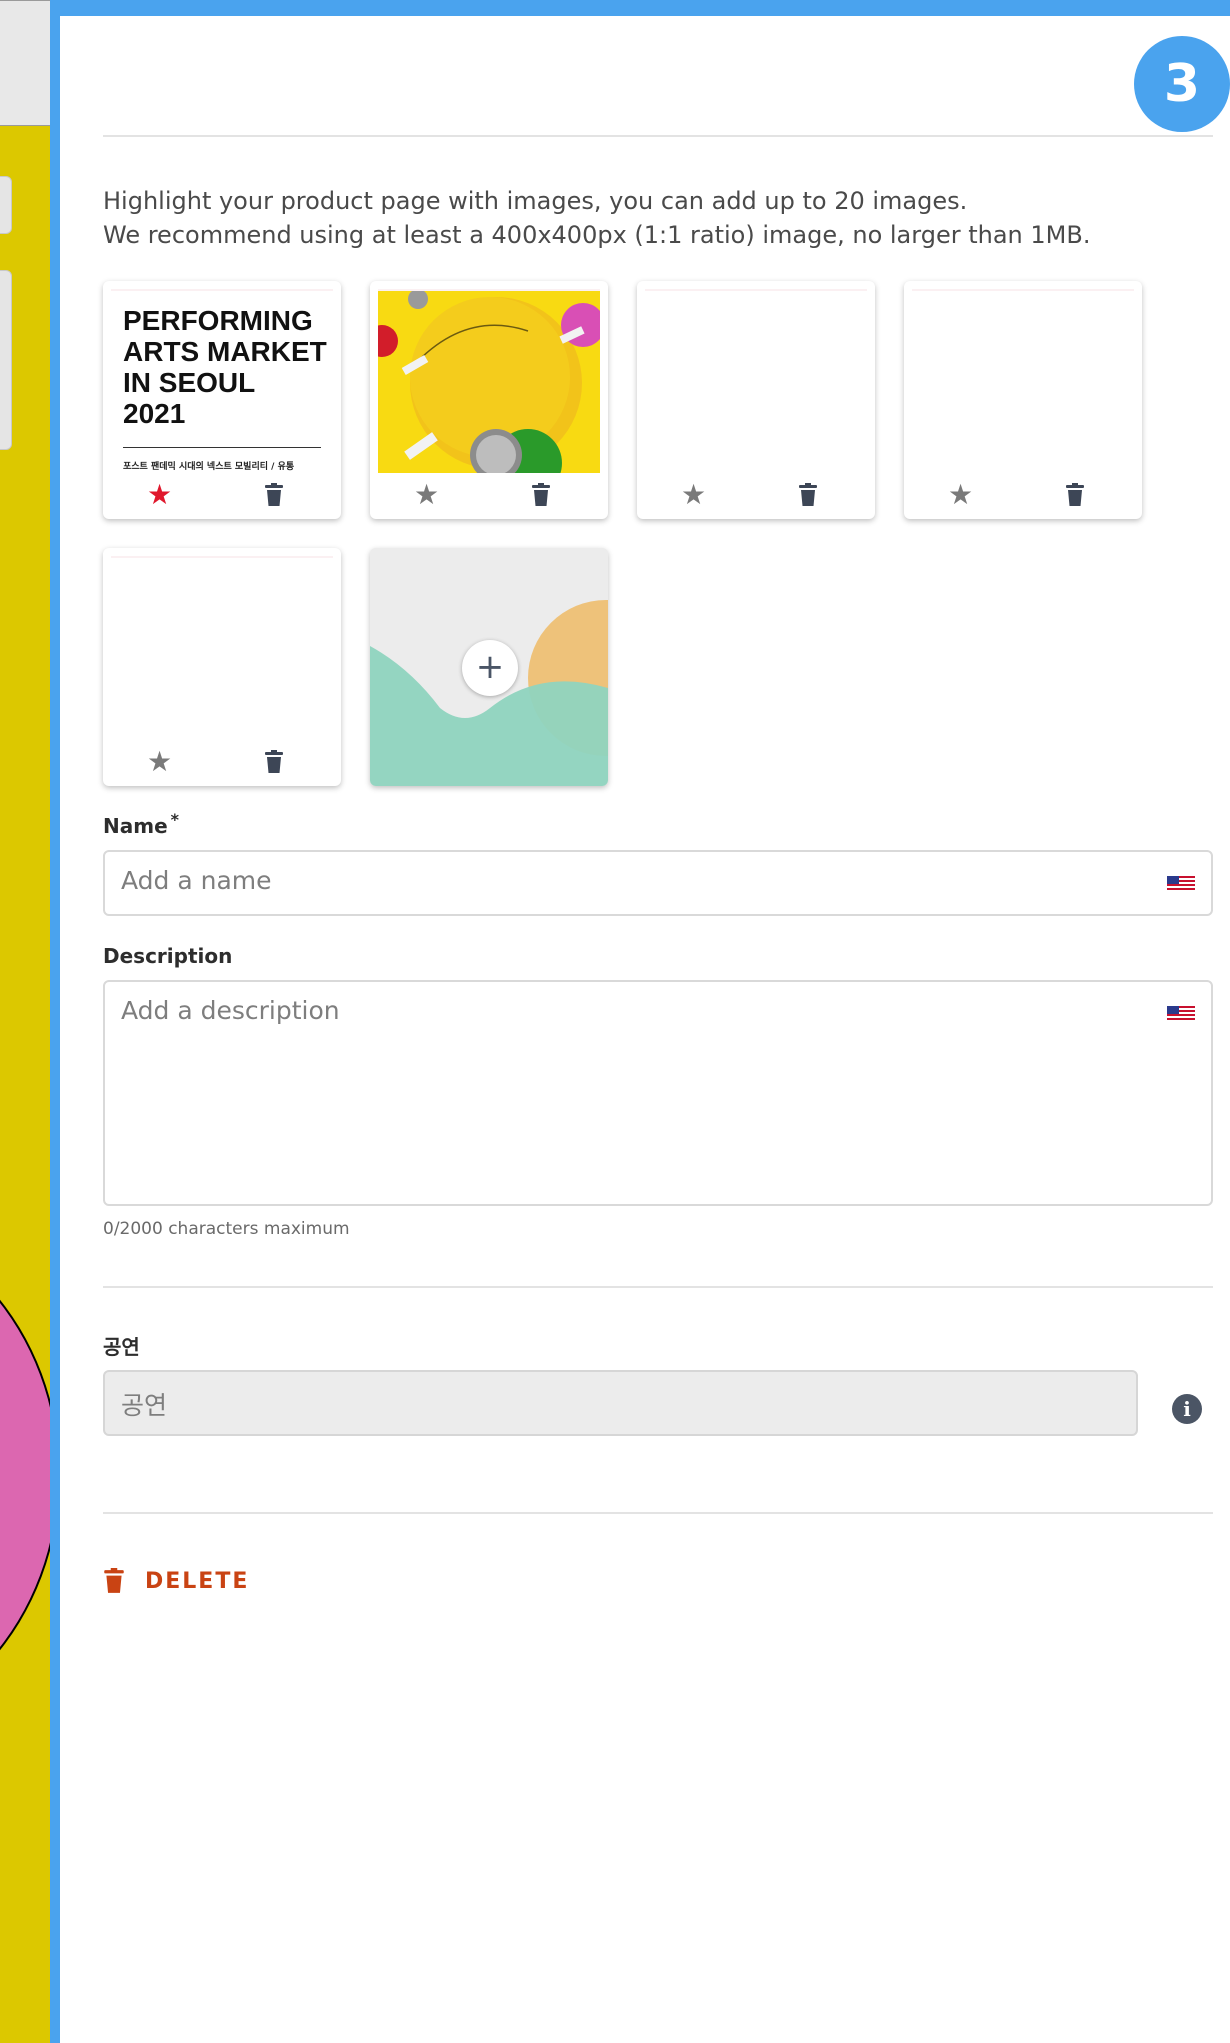  I want to click on required-mark: *, so click(175, 819).